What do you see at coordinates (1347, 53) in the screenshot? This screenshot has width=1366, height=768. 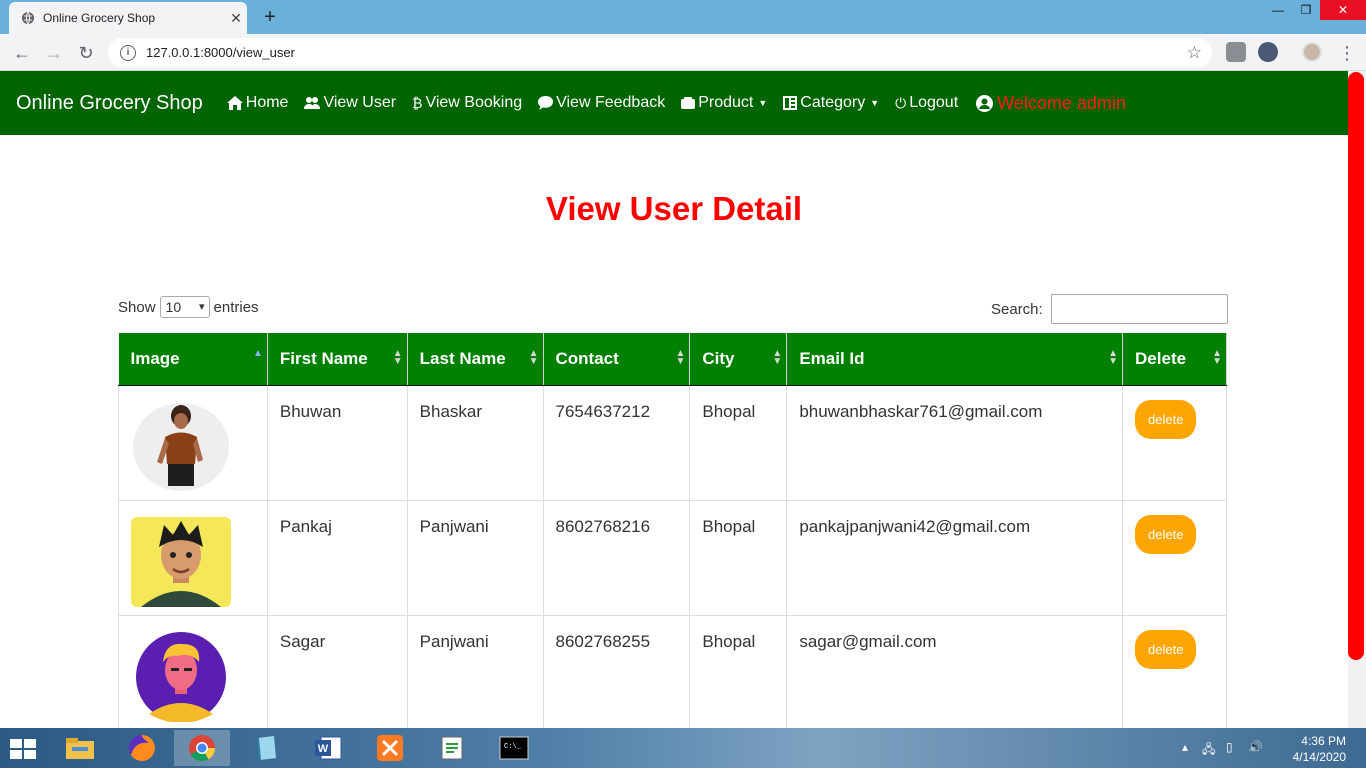 I see `menu-dots-icon: ⋮` at bounding box center [1347, 53].